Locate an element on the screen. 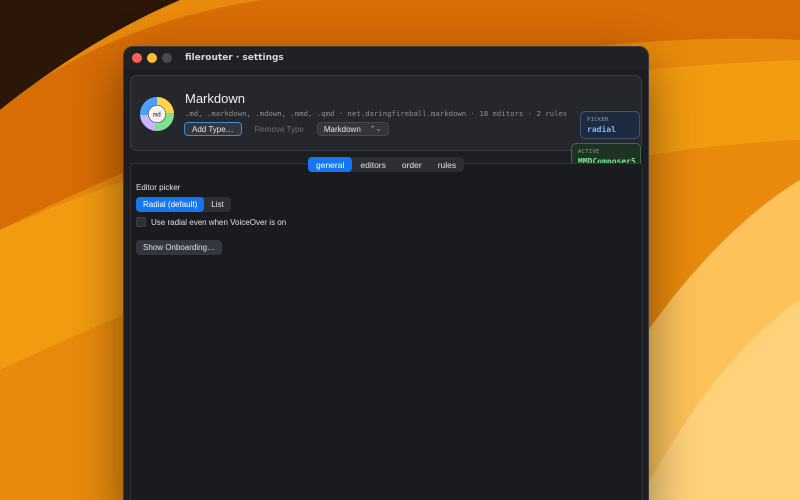 The height and width of the screenshot is (500, 800). voiceover-option: Use radial even when VoiceOver is on is located at coordinates (211, 222).